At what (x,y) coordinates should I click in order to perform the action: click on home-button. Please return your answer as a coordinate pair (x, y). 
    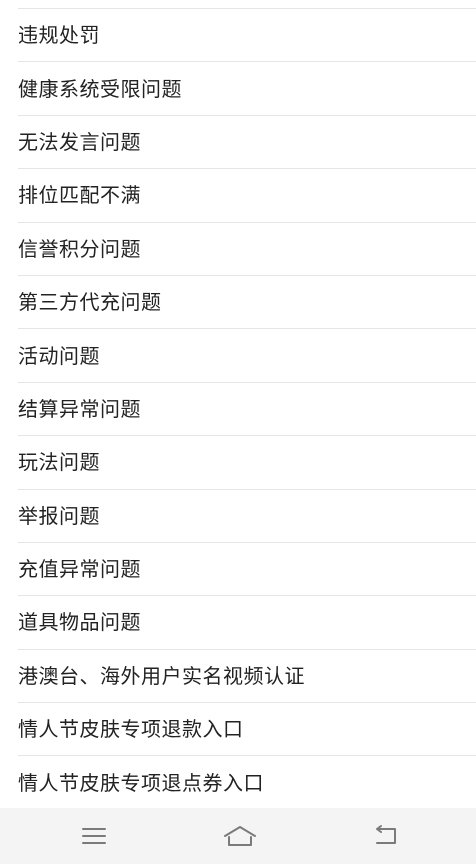
    Looking at the image, I should click on (240, 836).